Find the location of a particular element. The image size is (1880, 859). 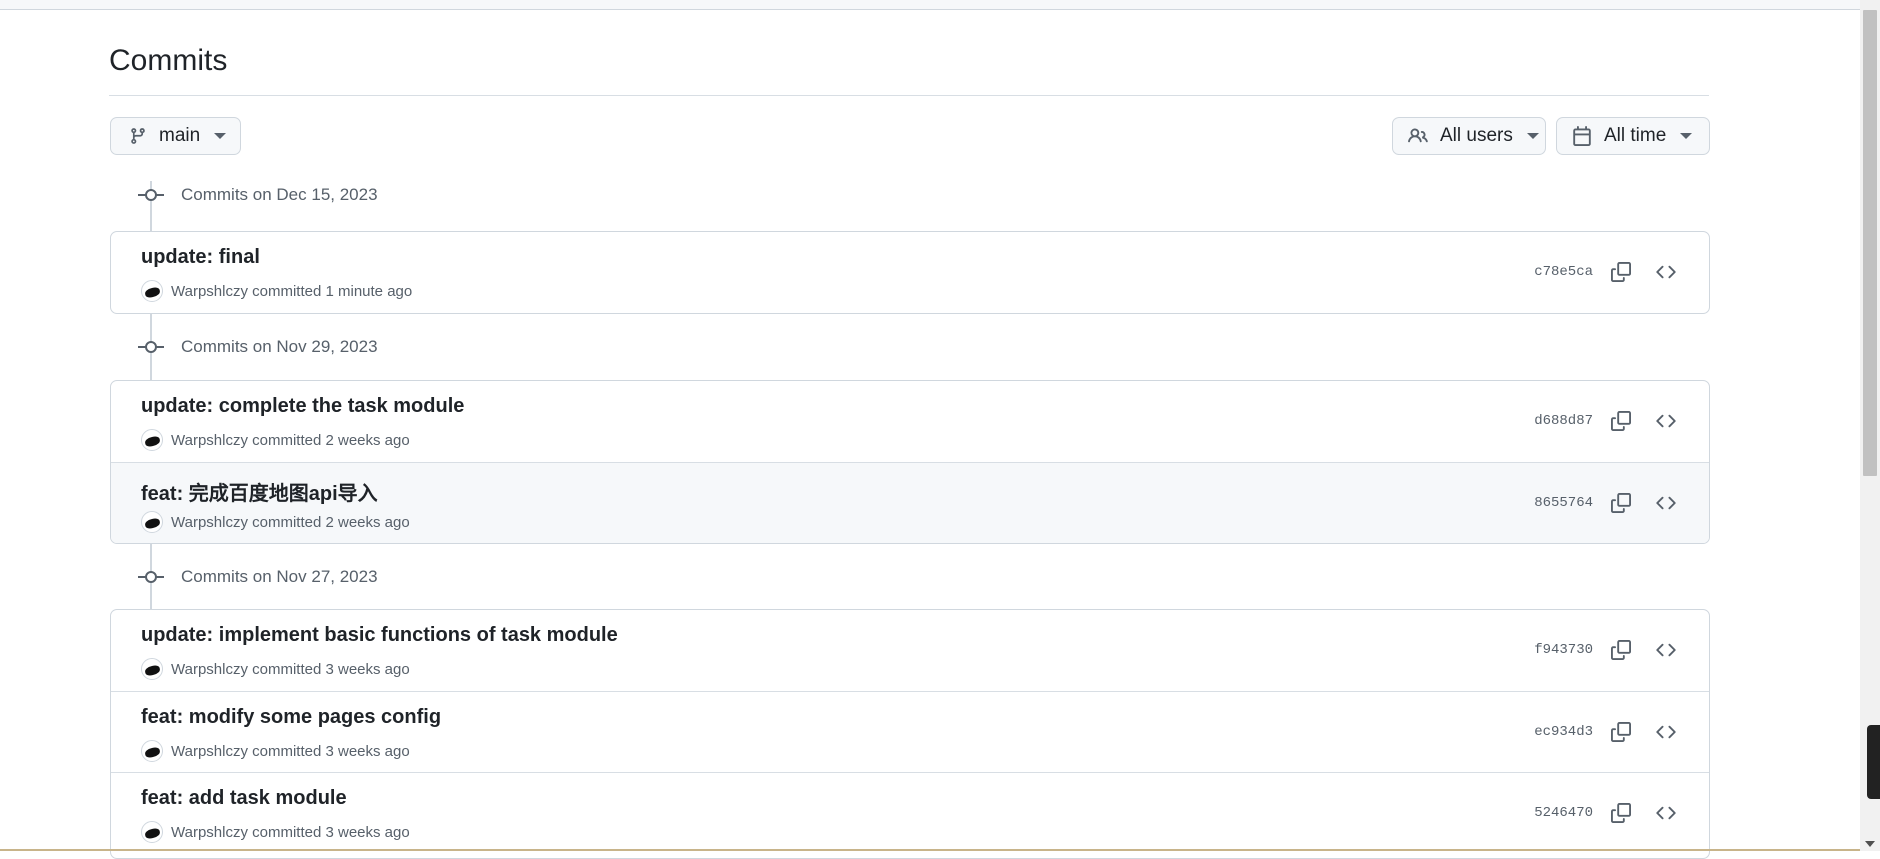

title-divider is located at coordinates (909, 95).